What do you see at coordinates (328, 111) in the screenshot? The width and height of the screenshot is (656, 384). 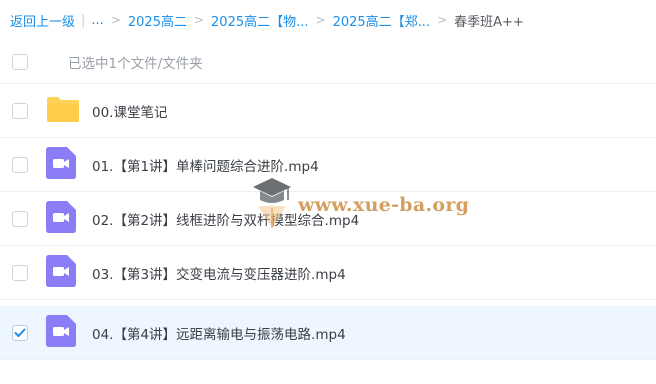 I see `file-row: 00.课堂笔记` at bounding box center [328, 111].